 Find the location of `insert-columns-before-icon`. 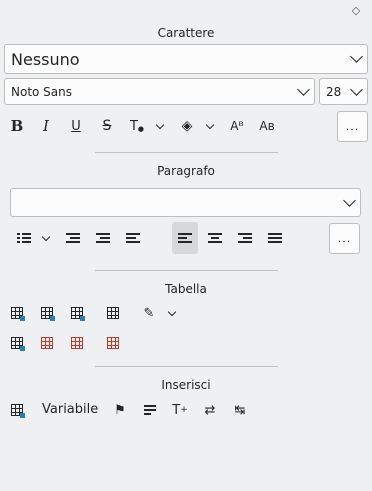

insert-columns-before-icon is located at coordinates (47, 313).